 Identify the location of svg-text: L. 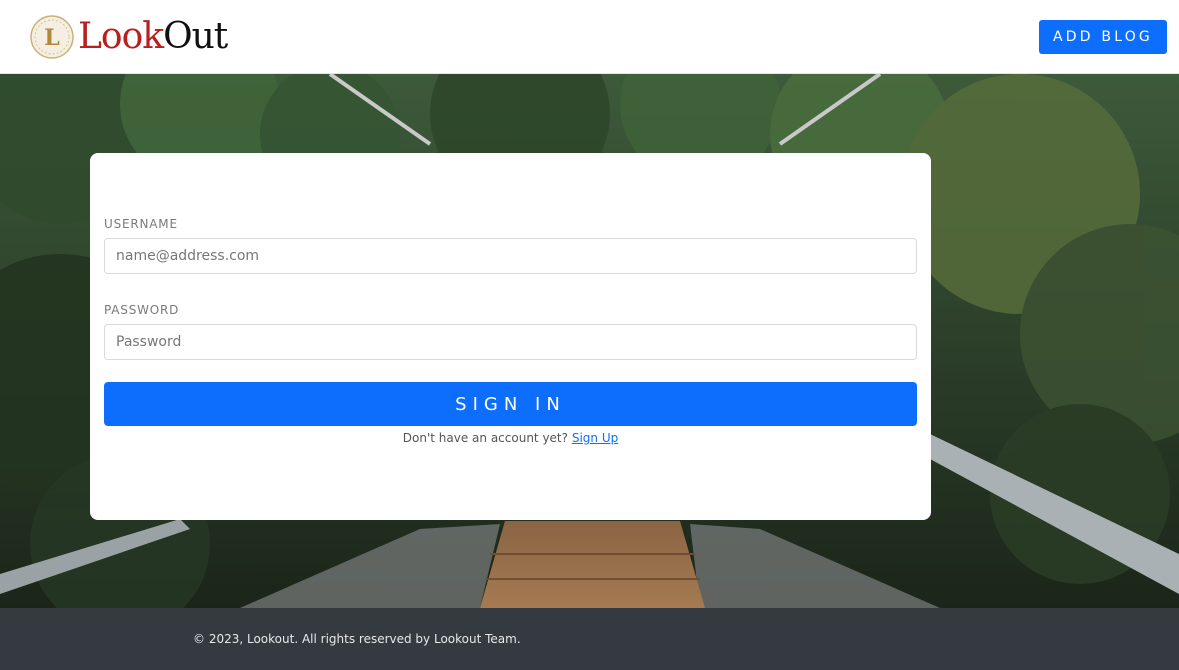
(51, 38).